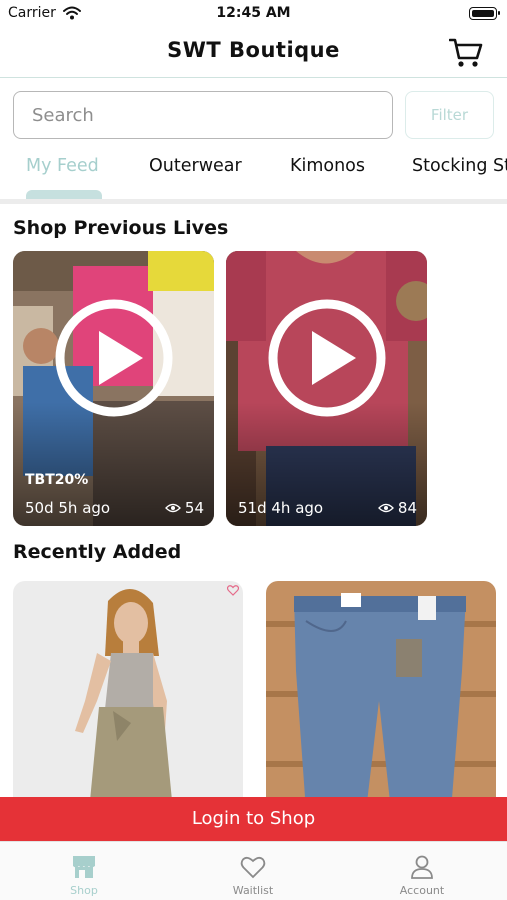  I want to click on tab-shop-label: Shop, so click(84, 890).